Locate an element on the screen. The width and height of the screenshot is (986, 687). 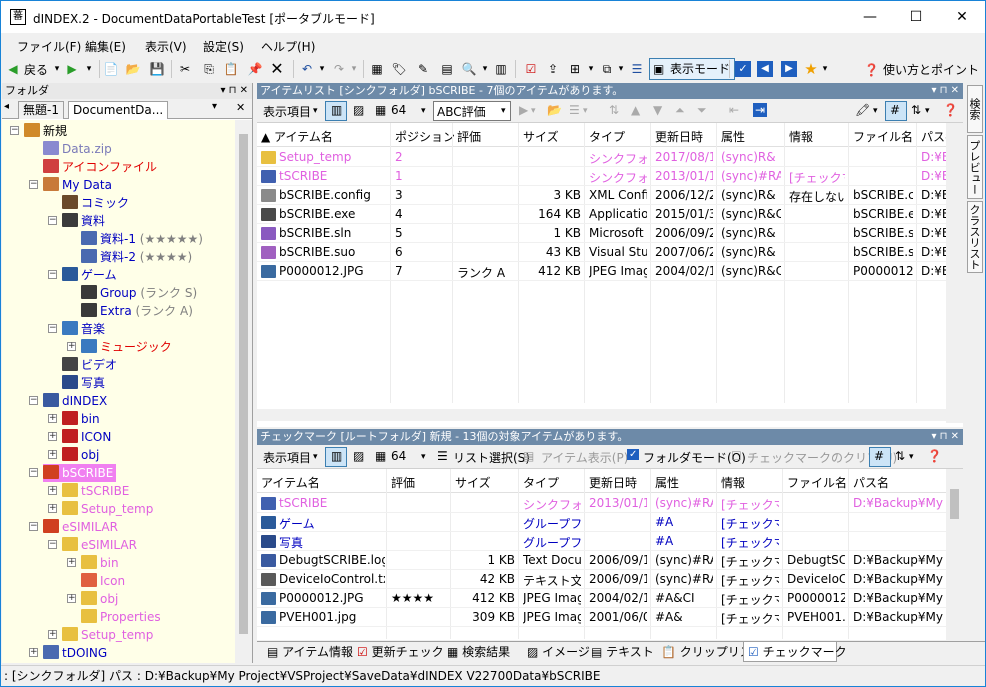
size-value: 64 is located at coordinates (398, 110).